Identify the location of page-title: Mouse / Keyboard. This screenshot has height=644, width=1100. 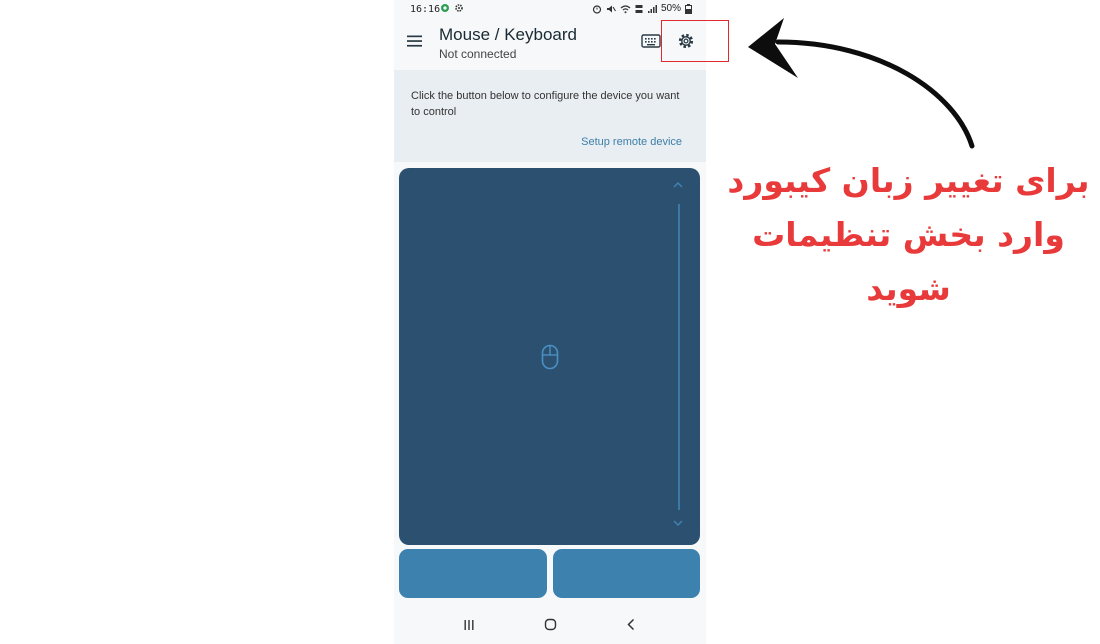
(508, 34).